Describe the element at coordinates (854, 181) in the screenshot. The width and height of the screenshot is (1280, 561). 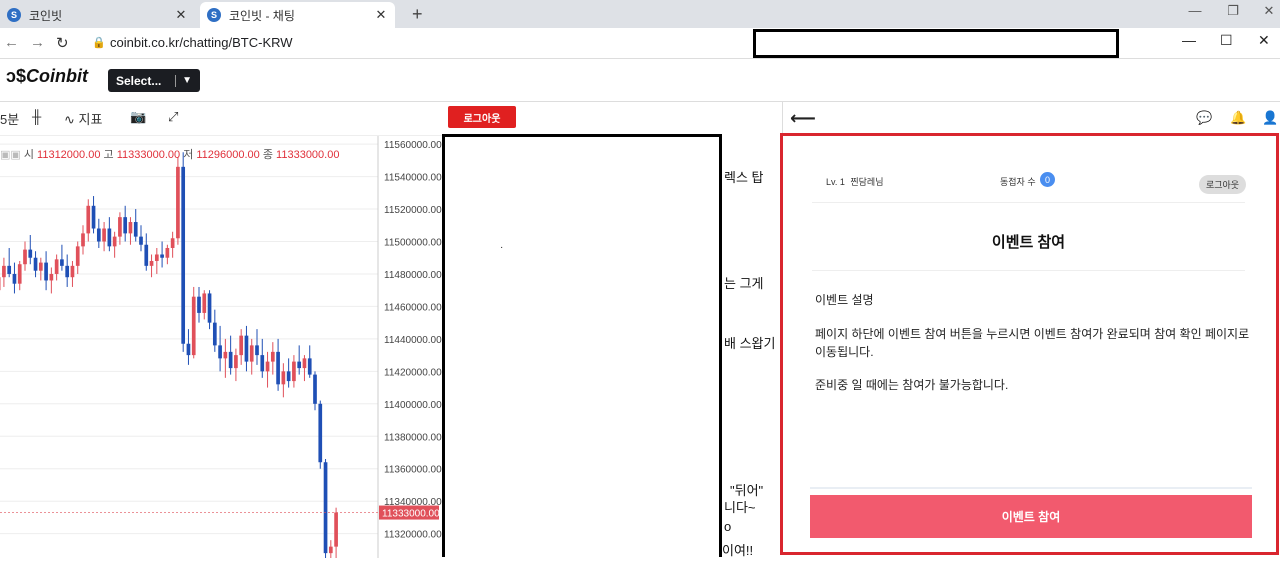
I see `user-level: Lv. 1 찐담레님` at that location.